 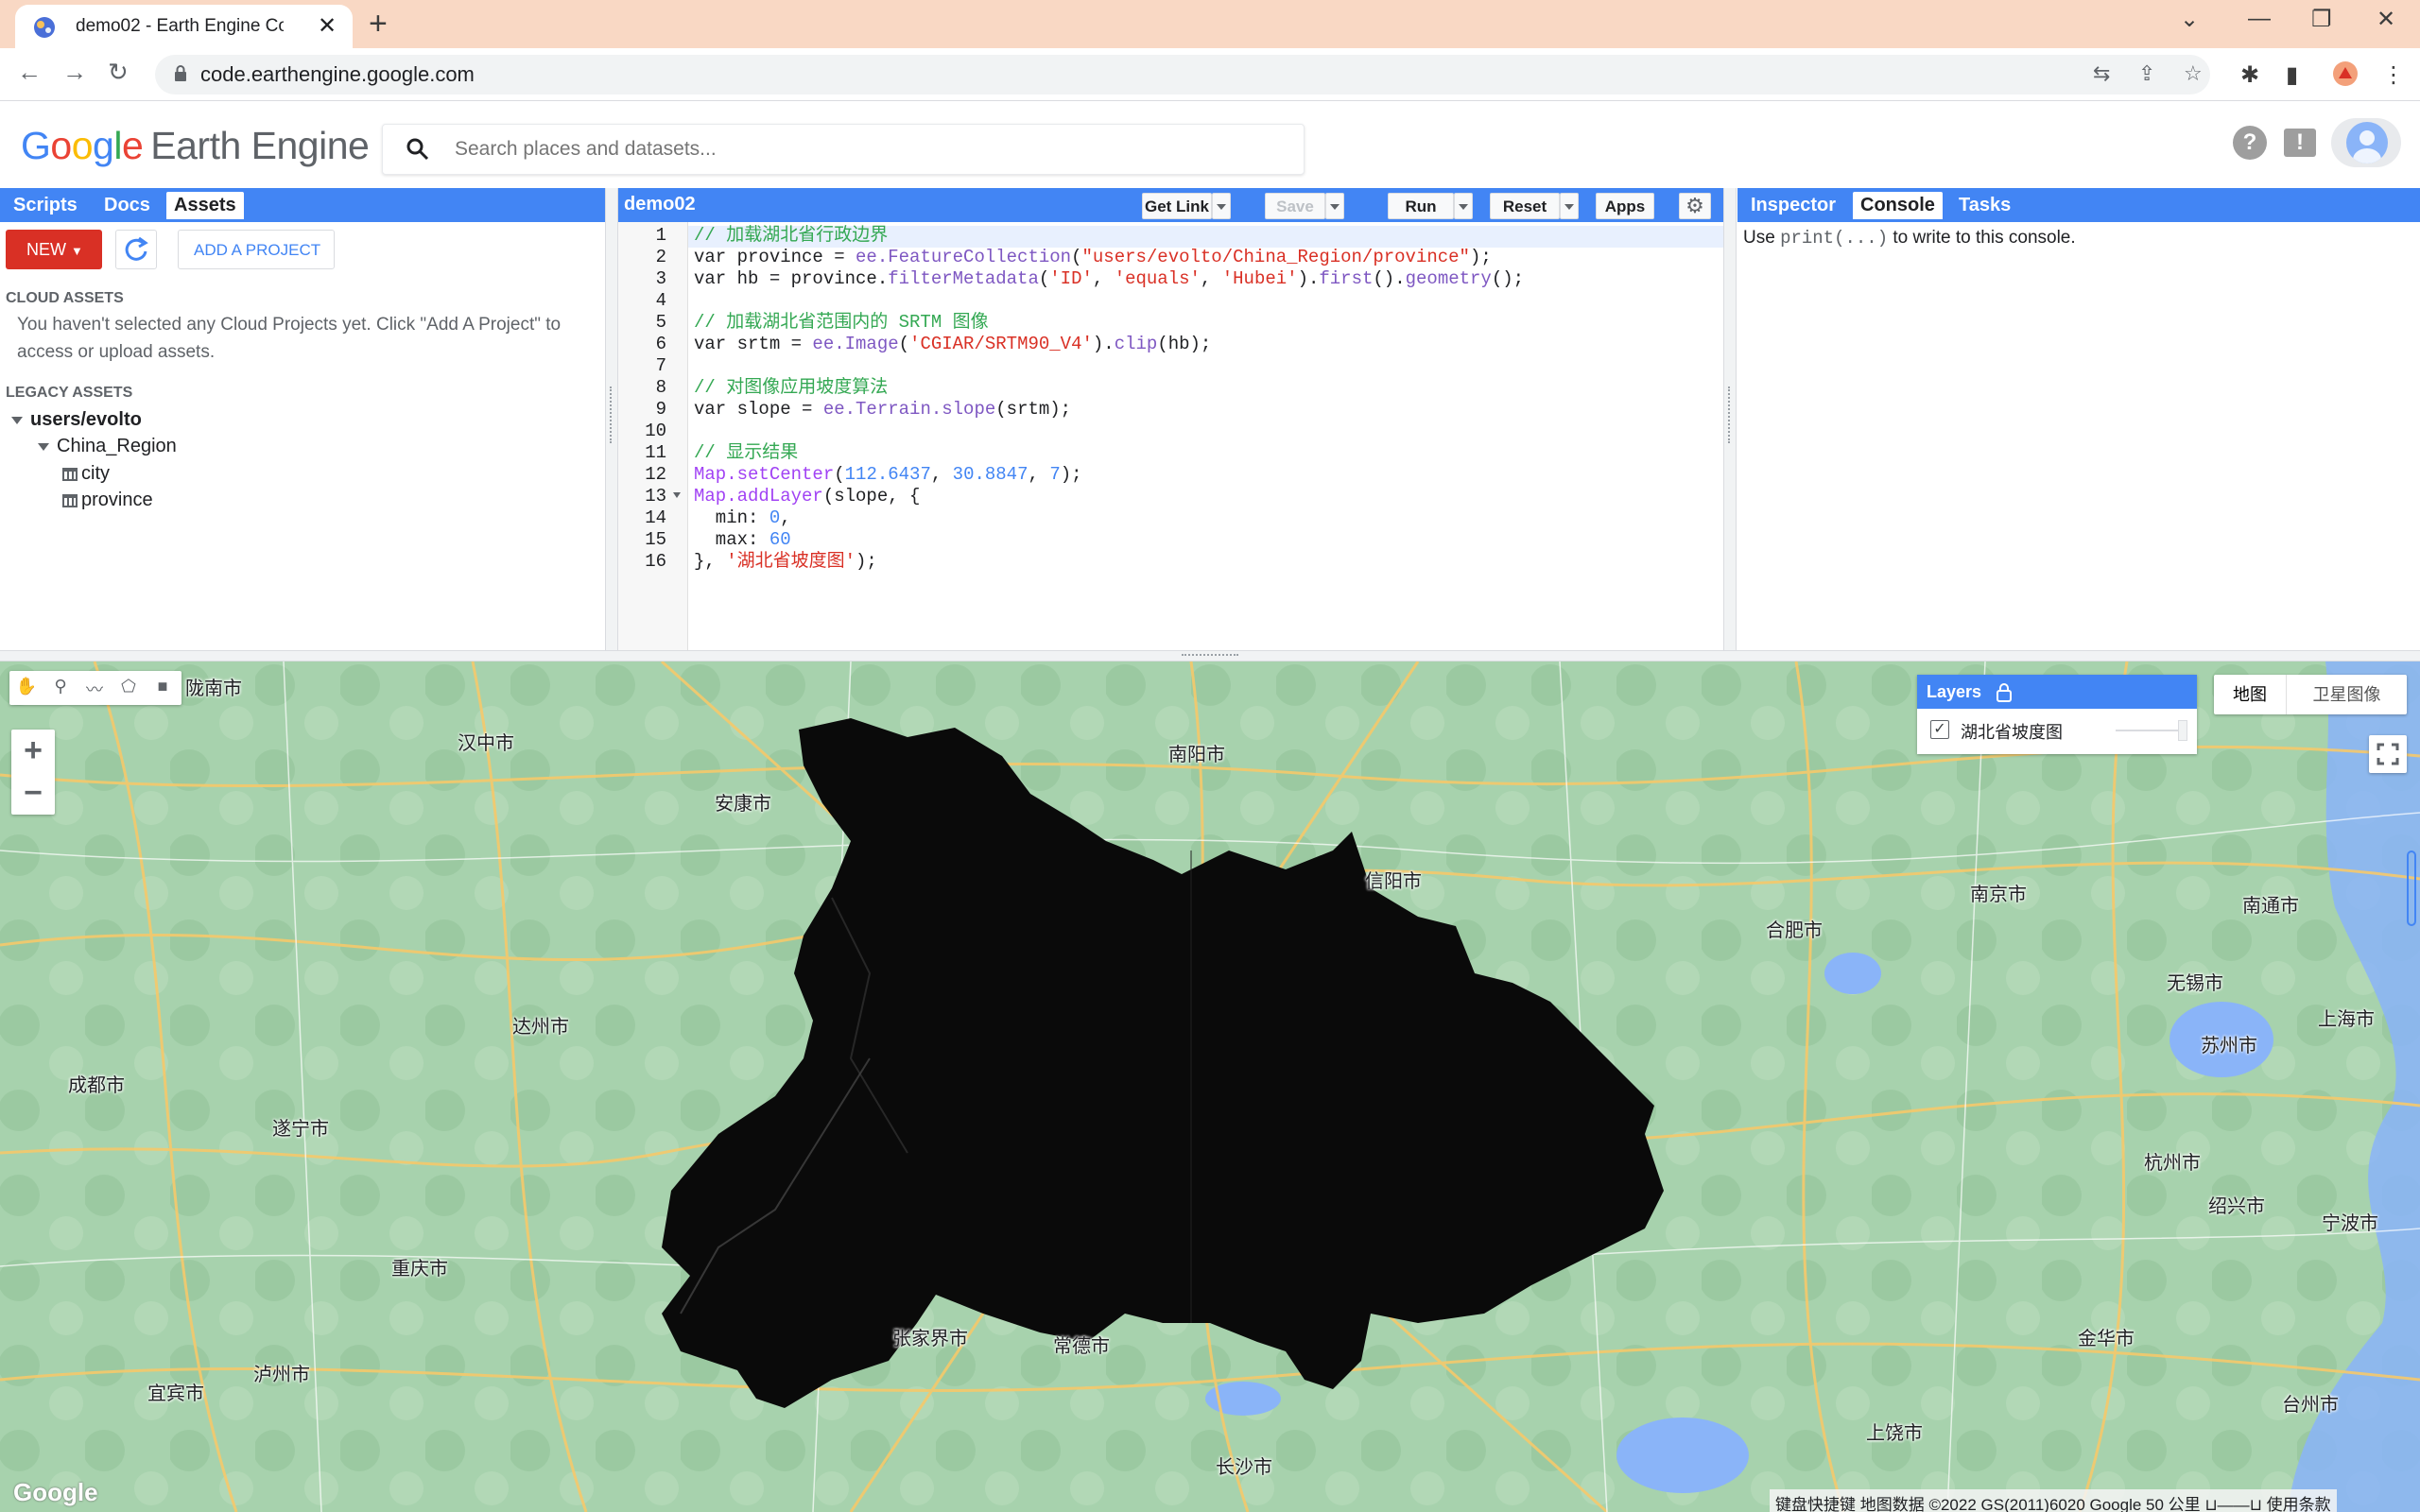 What do you see at coordinates (378, 24) in the screenshot?
I see `new-tab-icon: +` at bounding box center [378, 24].